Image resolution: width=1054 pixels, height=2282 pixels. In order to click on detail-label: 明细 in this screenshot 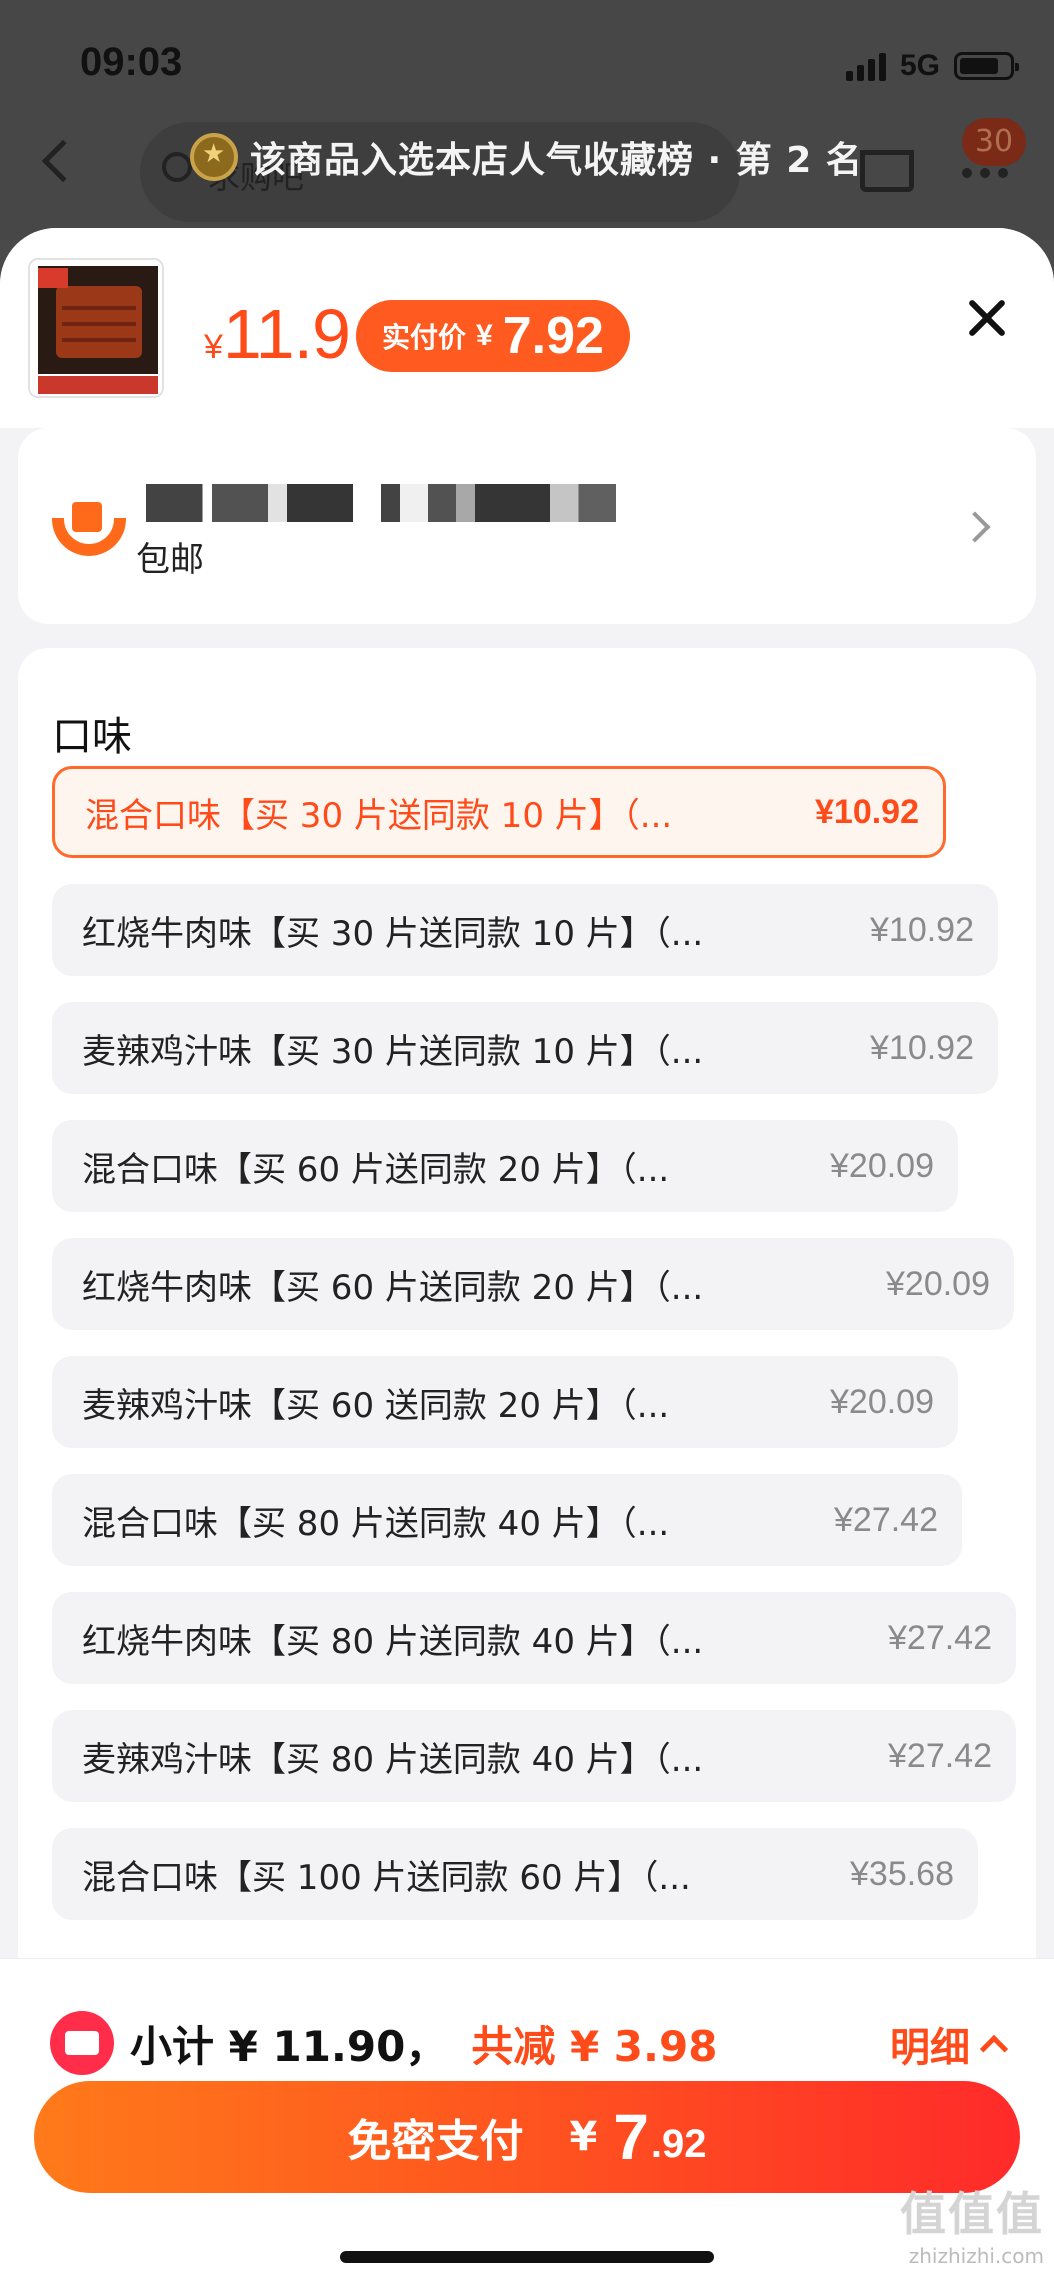, I will do `click(930, 2048)`.